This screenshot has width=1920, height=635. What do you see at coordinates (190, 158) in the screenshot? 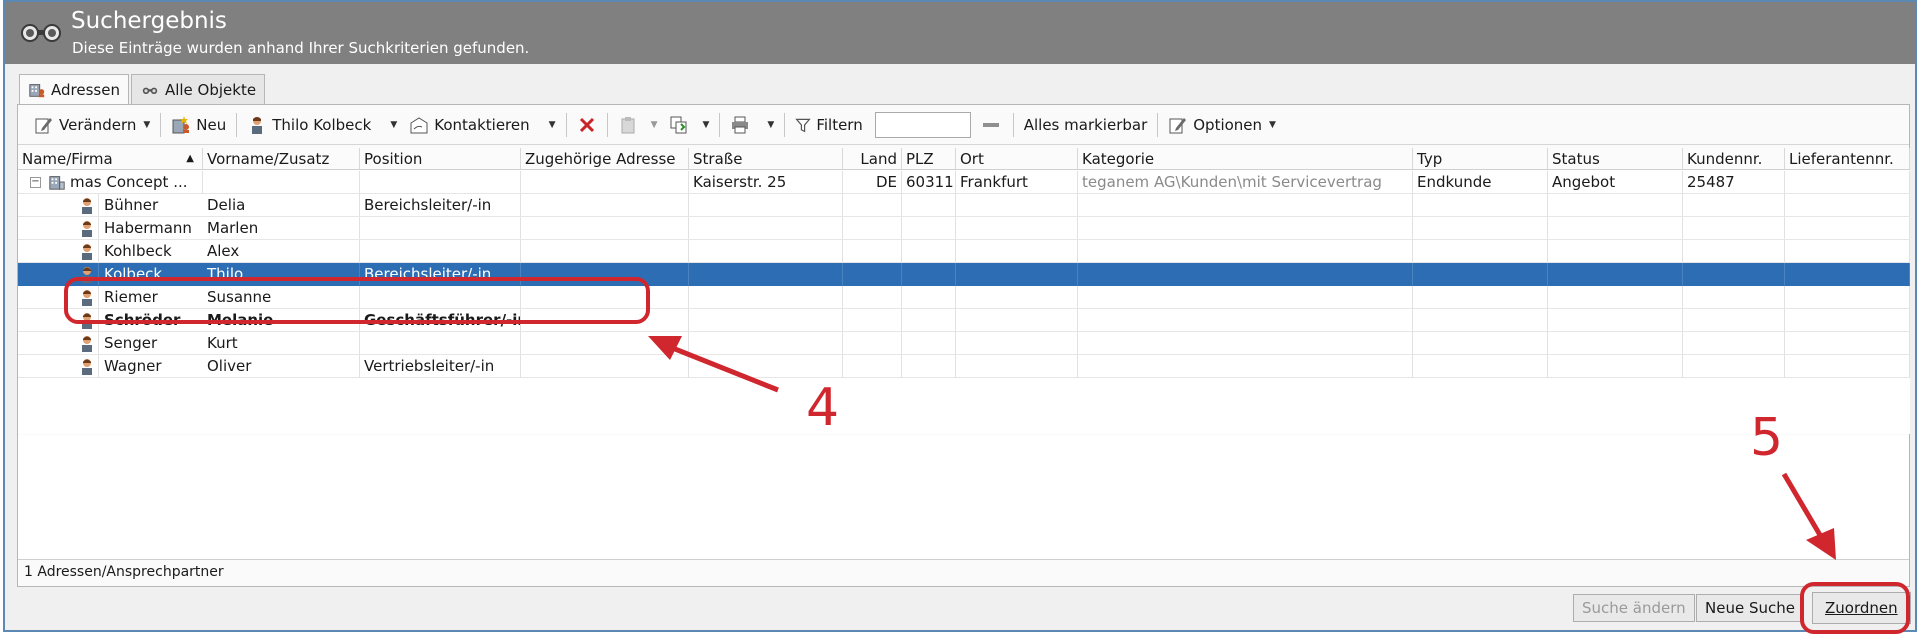
I see `sort-ascending-icon: ▲` at bounding box center [190, 158].